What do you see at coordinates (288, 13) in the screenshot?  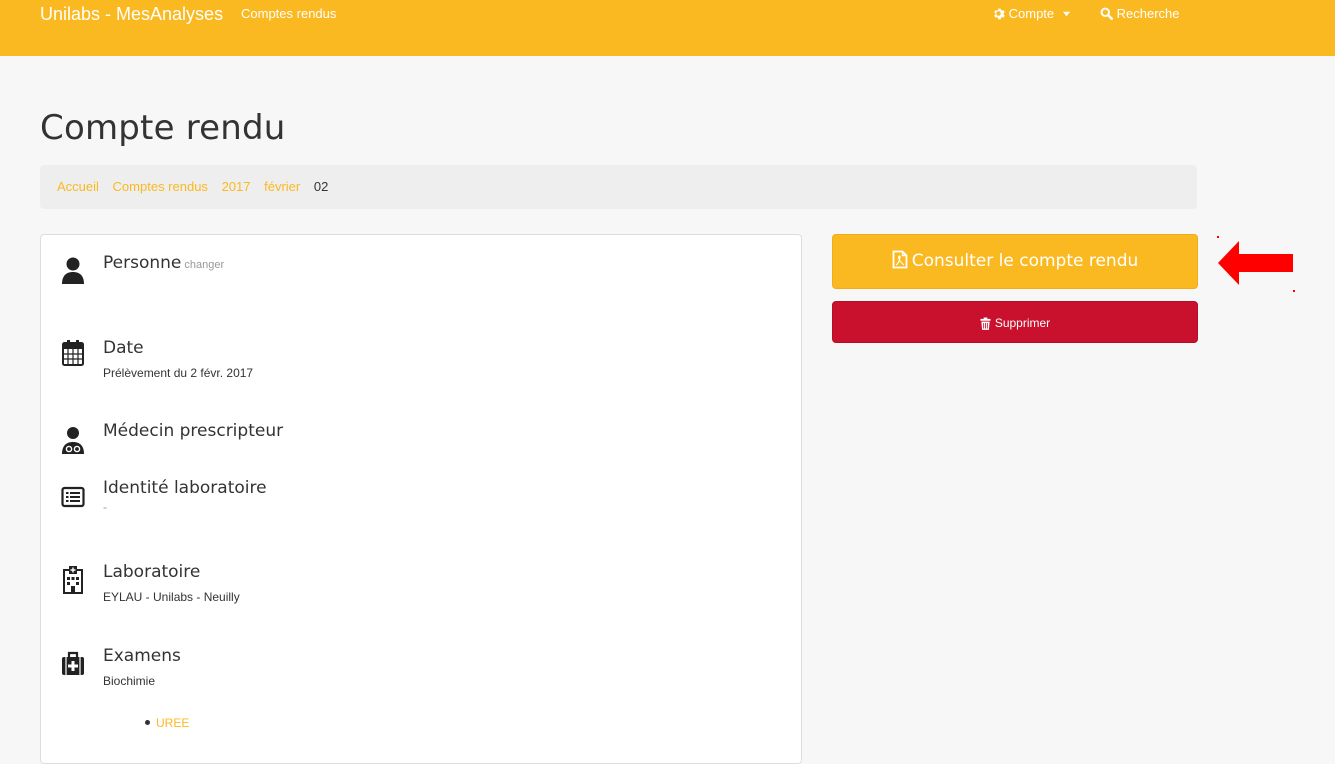 I see `nav-link-comptes-rendus: Comptes rendus` at bounding box center [288, 13].